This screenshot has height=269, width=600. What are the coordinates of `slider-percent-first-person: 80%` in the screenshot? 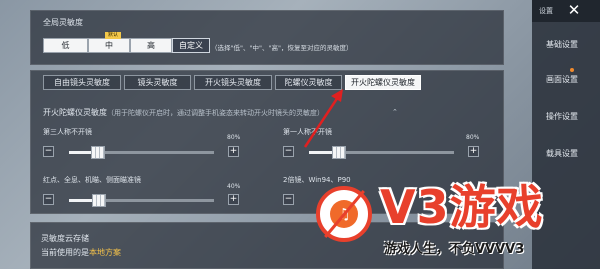 It's located at (473, 137).